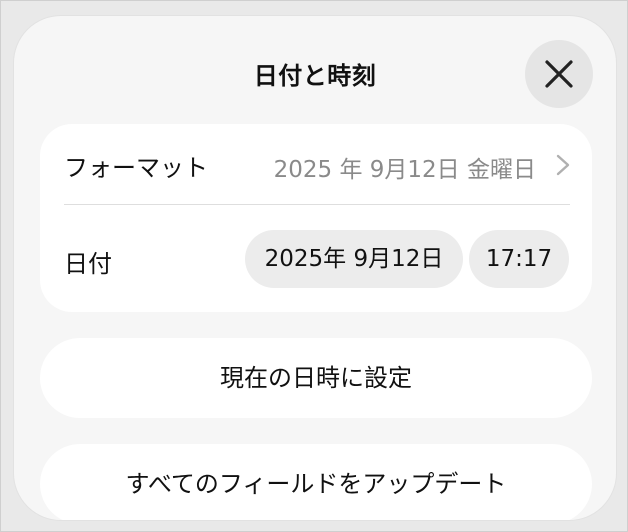 This screenshot has height=532, width=628. I want to click on update-all-fields-button: すべてのフィールドをアップデート, so click(316, 482).